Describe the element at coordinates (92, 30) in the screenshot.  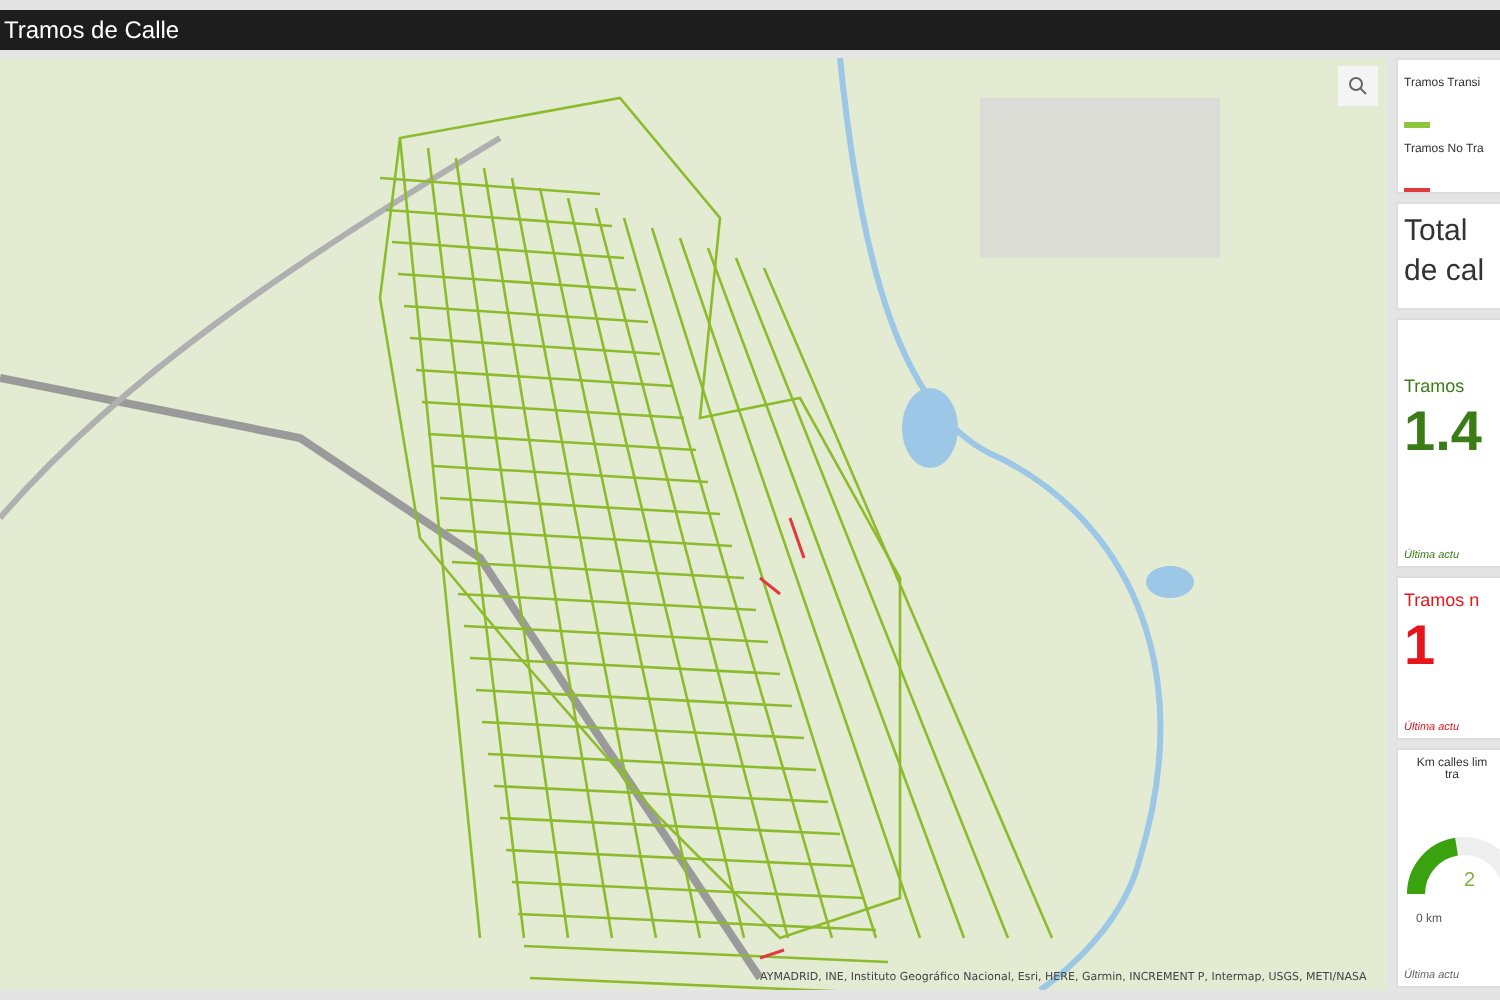
I see `app-title: Tramos de Calle` at that location.